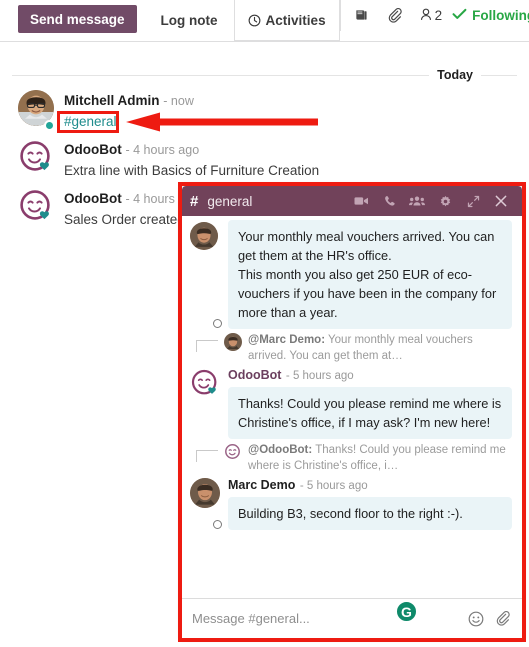 This screenshot has height=647, width=529. I want to click on video-camera-icon, so click(361, 201).